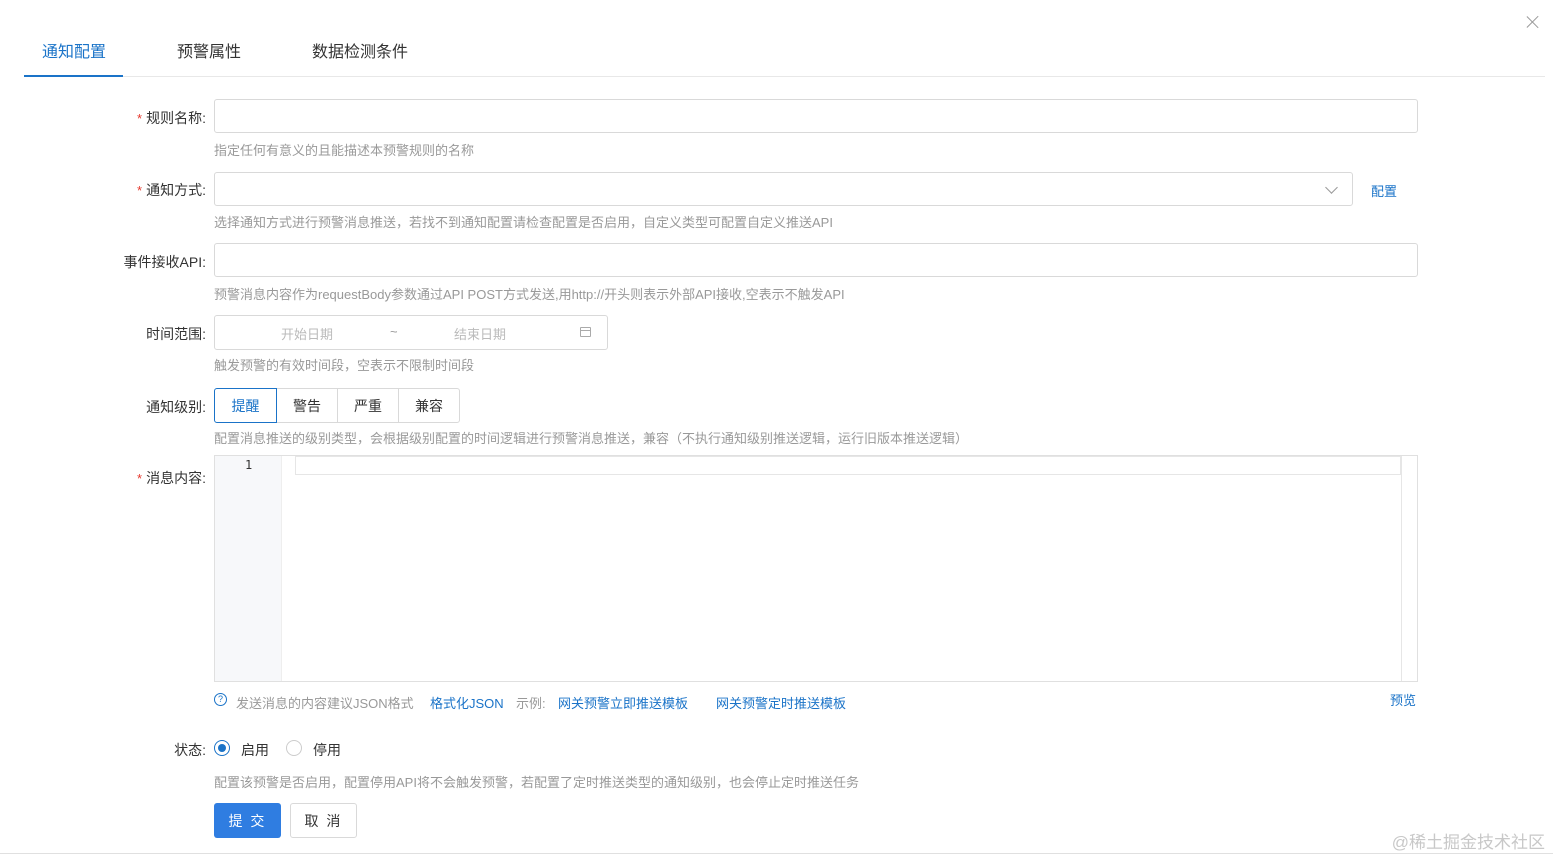 The height and width of the screenshot is (856, 1553). Describe the element at coordinates (209, 50) in the screenshot. I see `tab-alert-attributes: 预警属性` at that location.